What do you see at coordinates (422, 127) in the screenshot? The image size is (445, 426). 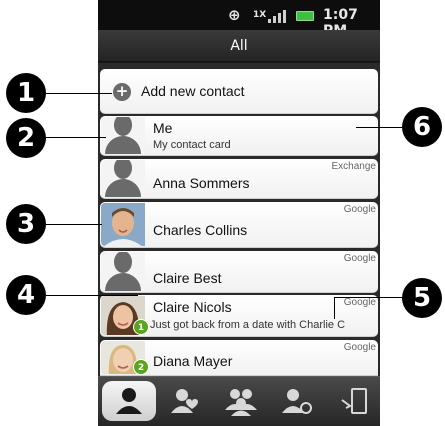 I see `callout-6: 6` at bounding box center [422, 127].